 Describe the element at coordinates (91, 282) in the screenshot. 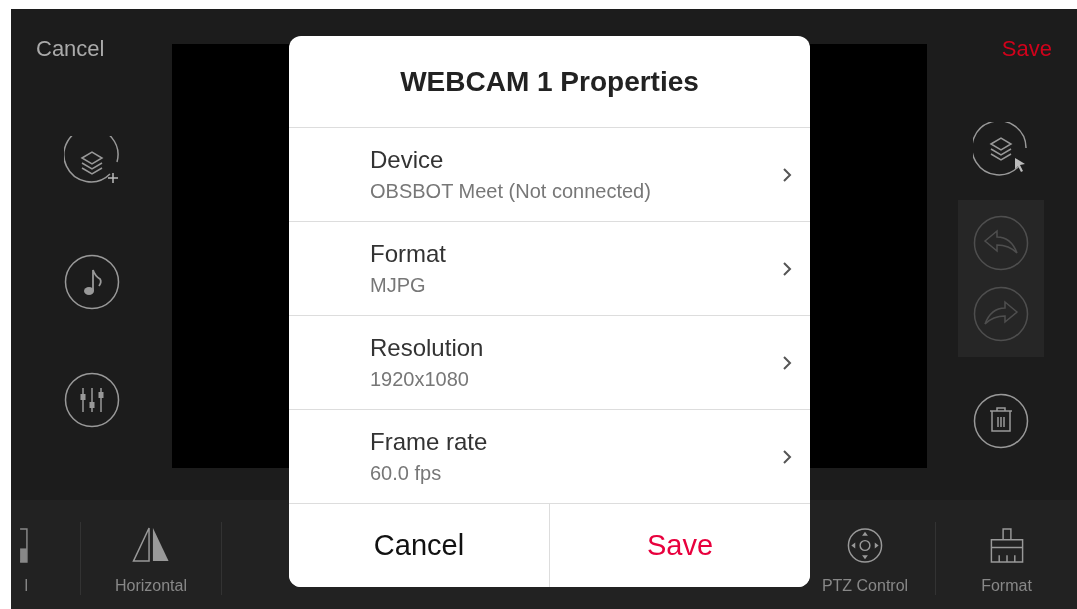

I see `music-note-icon` at that location.